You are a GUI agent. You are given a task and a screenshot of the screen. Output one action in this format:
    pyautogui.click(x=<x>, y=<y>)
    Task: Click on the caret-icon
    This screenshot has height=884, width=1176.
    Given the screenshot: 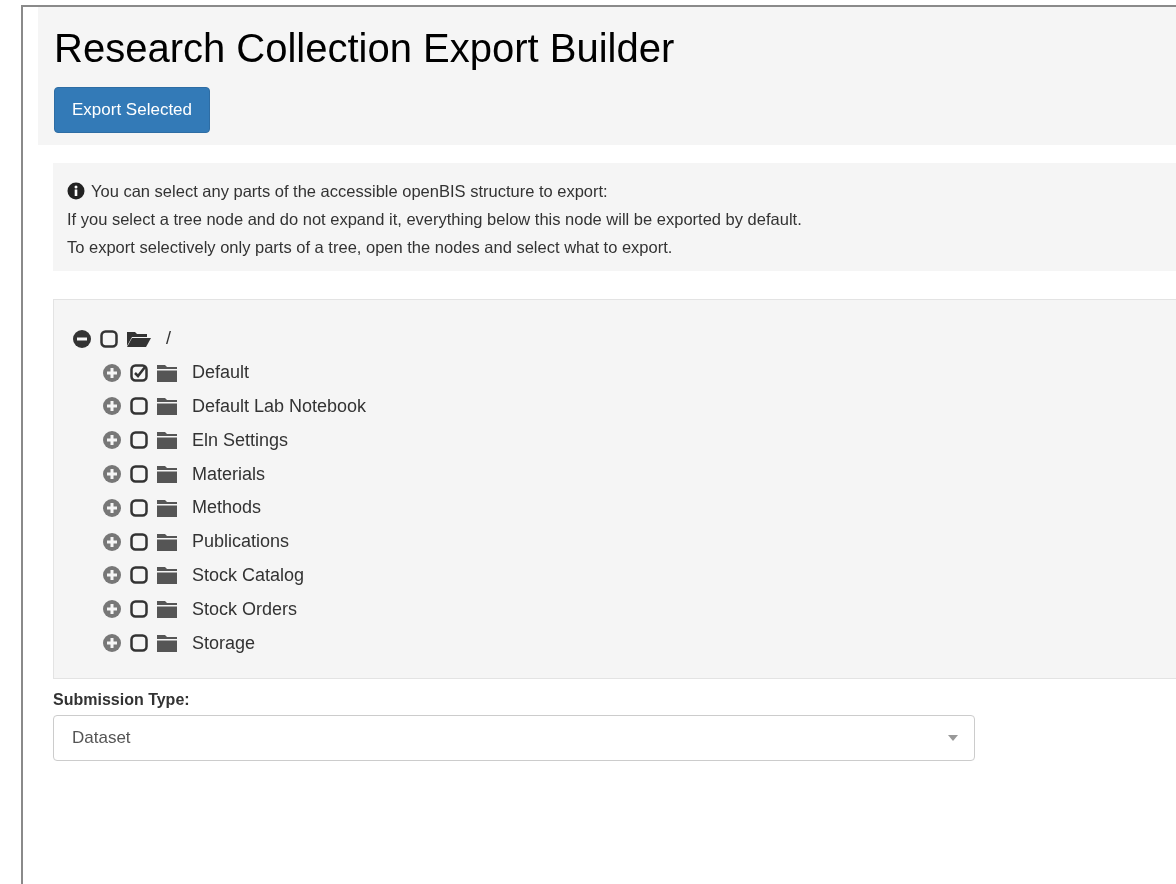 What is the action you would take?
    pyautogui.click(x=953, y=738)
    